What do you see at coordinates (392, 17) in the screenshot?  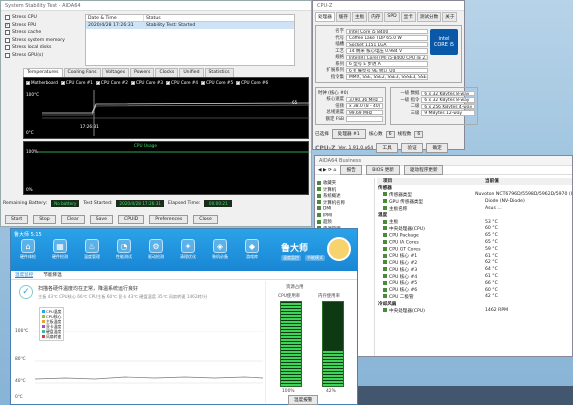 I see `cpuz-tab-4: SPD` at bounding box center [392, 17].